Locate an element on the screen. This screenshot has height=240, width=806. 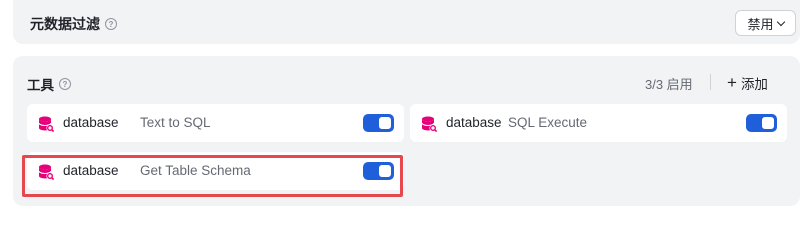
tool-name: SQL Execute is located at coordinates (548, 122).